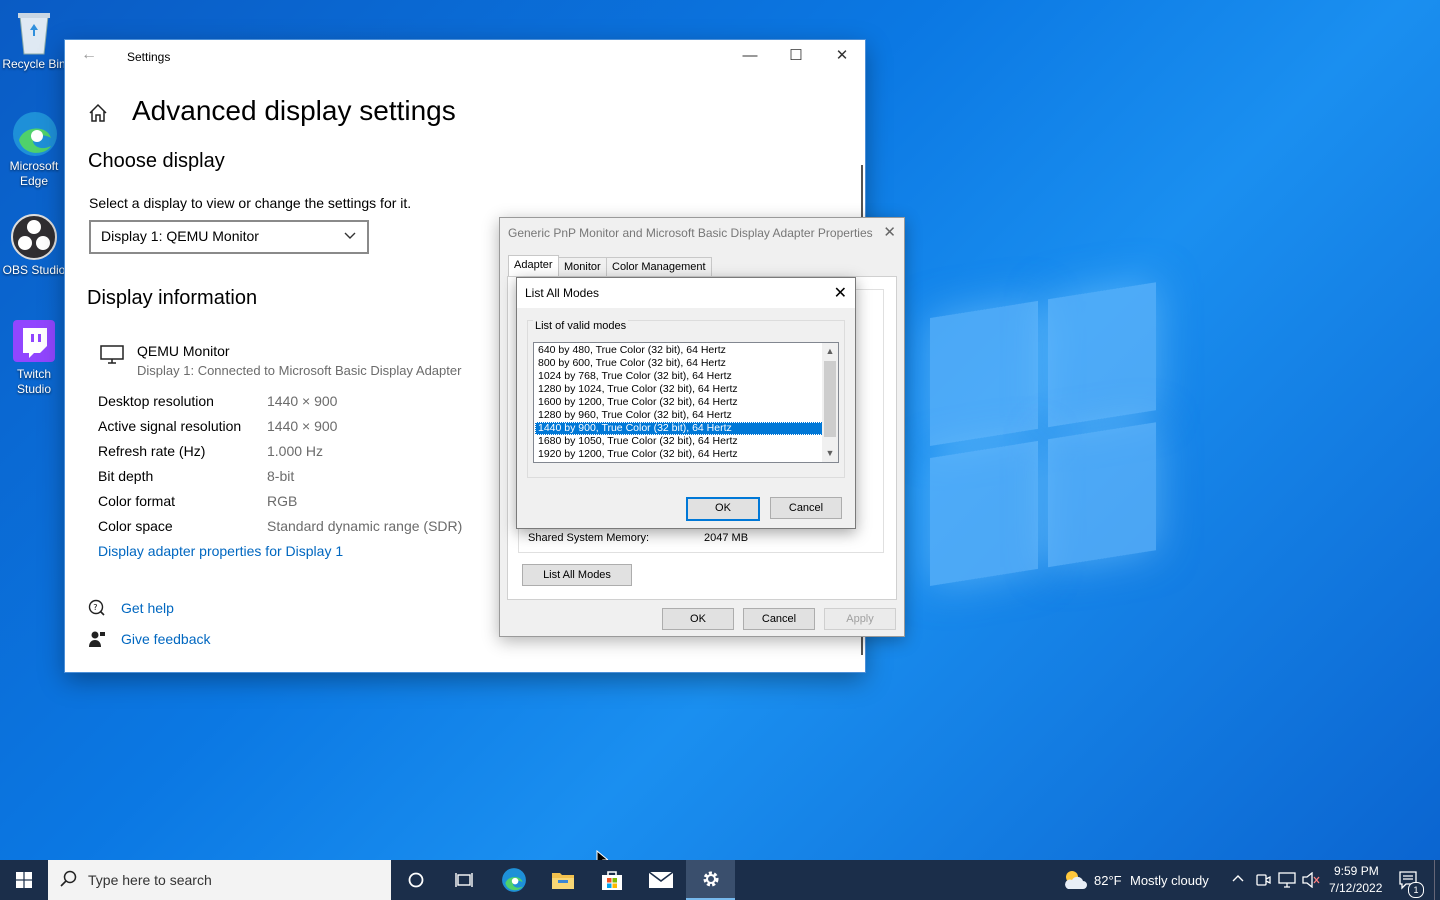  I want to click on search-placeholder: Type here to search, so click(150, 880).